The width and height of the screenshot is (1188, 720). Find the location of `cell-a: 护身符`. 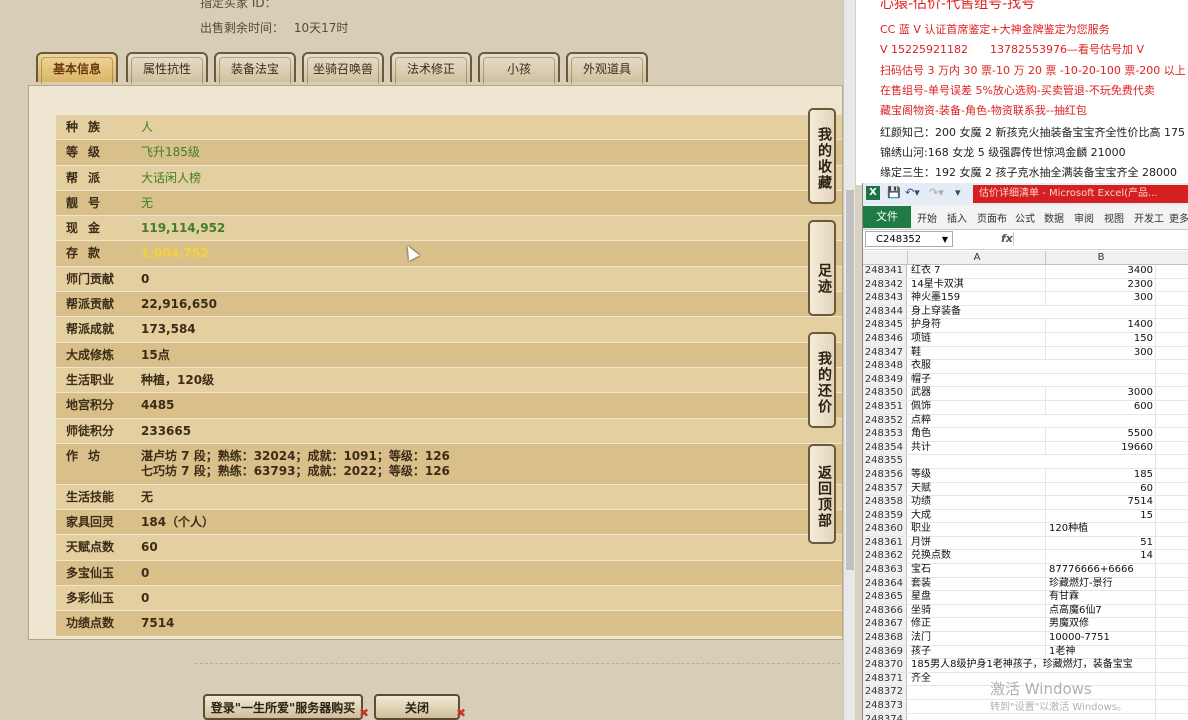

cell-a: 护身符 is located at coordinates (978, 325).